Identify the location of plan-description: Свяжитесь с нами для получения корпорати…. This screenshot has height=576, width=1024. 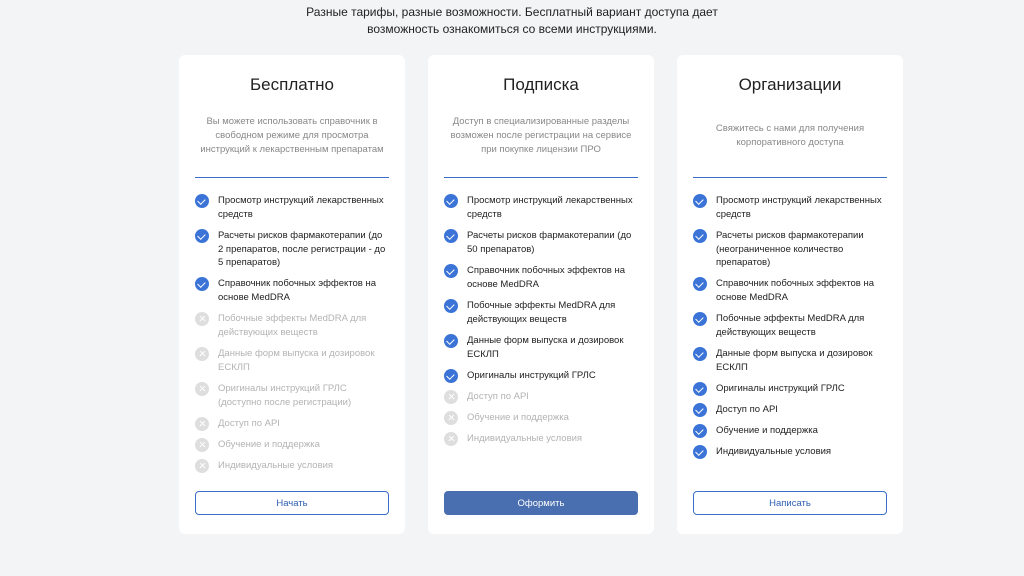
(790, 135).